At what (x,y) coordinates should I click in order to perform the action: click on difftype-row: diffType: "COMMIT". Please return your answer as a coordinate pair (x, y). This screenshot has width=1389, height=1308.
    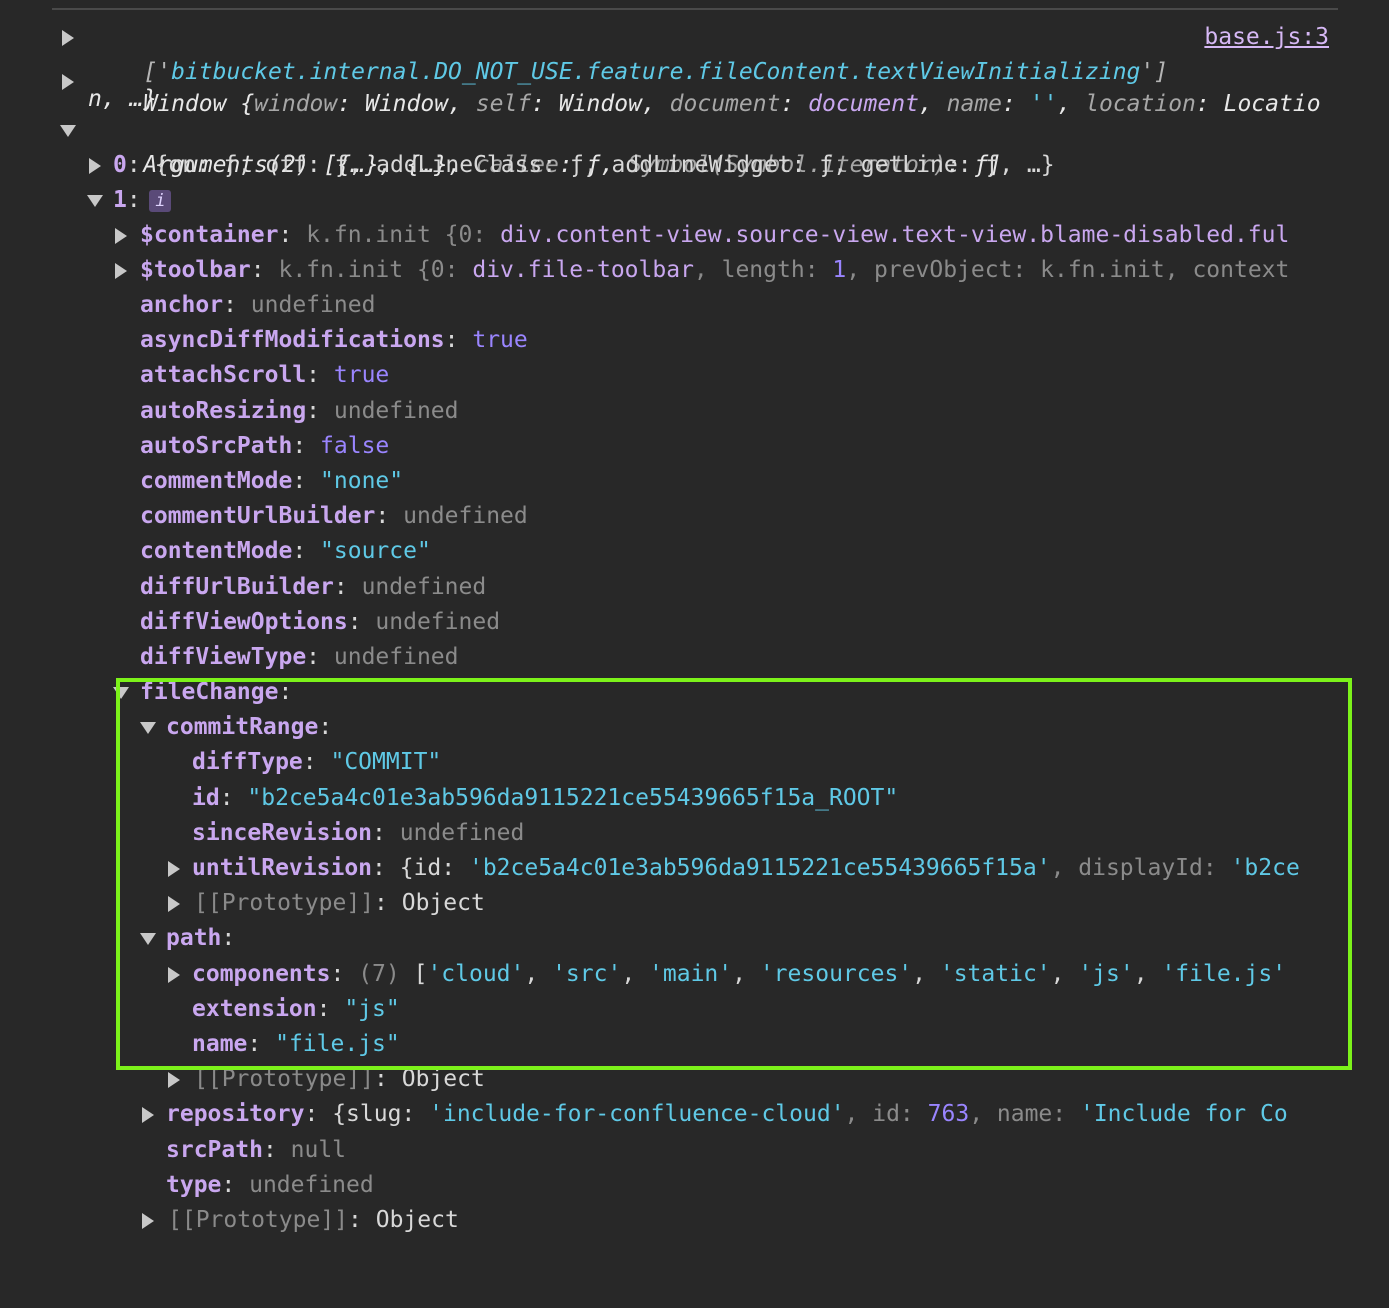
    Looking at the image, I should click on (317, 762).